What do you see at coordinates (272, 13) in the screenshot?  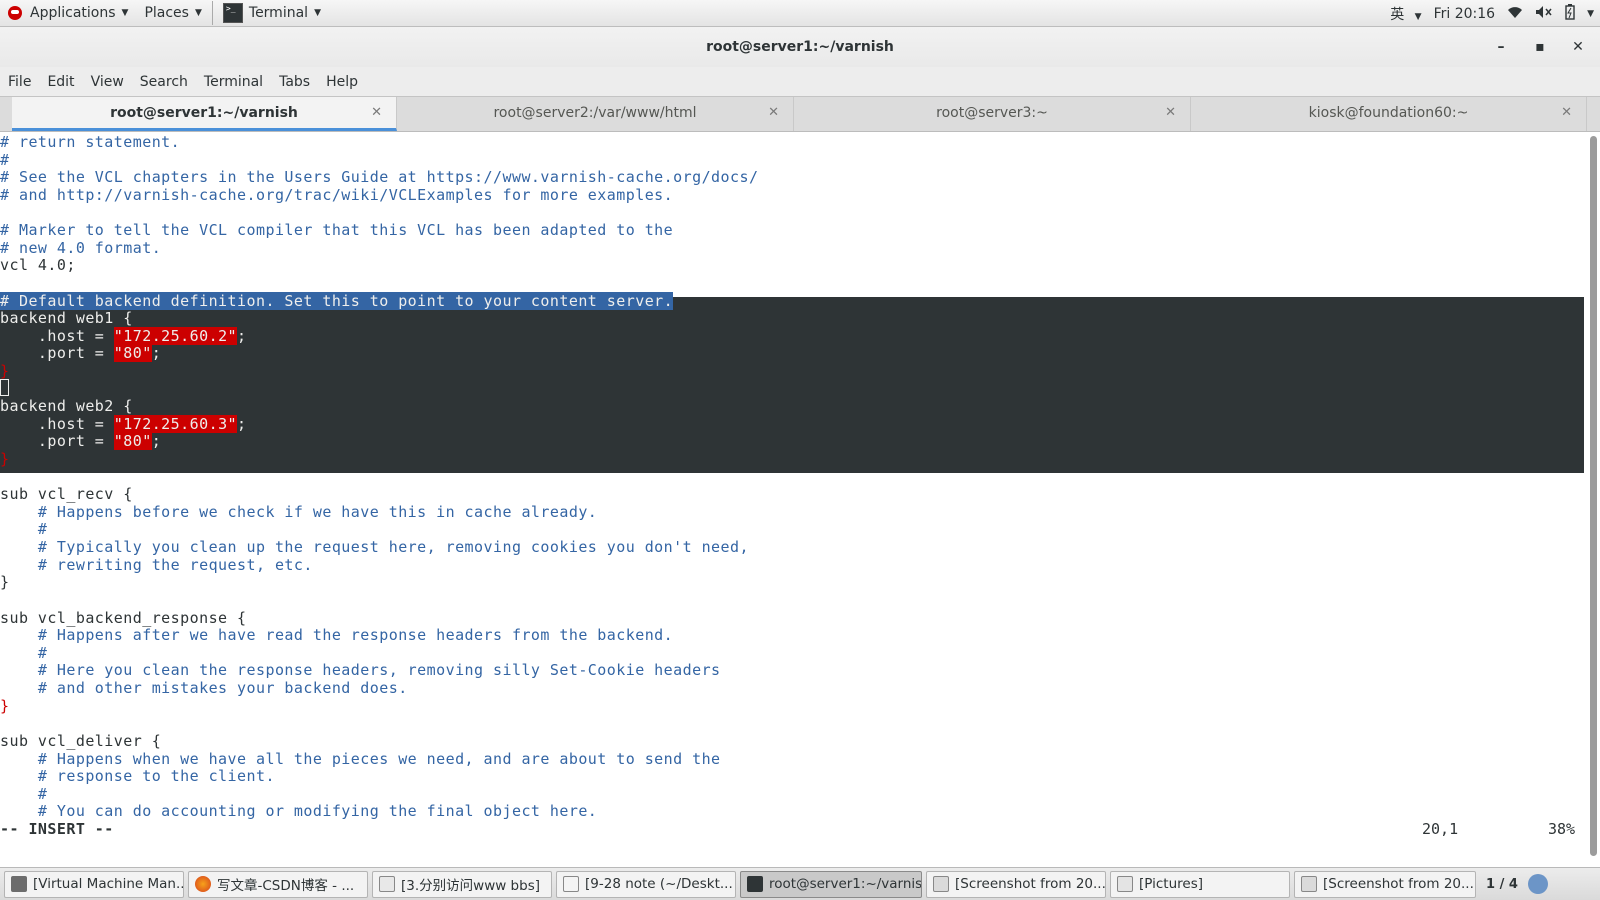 I see `terminal-app-menu: >_ Terminal ▼` at bounding box center [272, 13].